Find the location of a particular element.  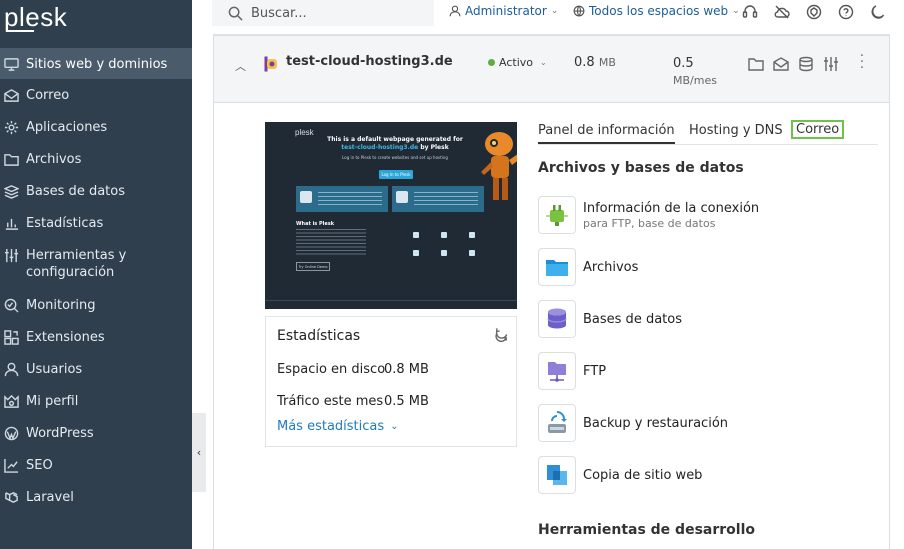

sidebar-item-sitios-web: Sitios web y dominios is located at coordinates (96, 63).